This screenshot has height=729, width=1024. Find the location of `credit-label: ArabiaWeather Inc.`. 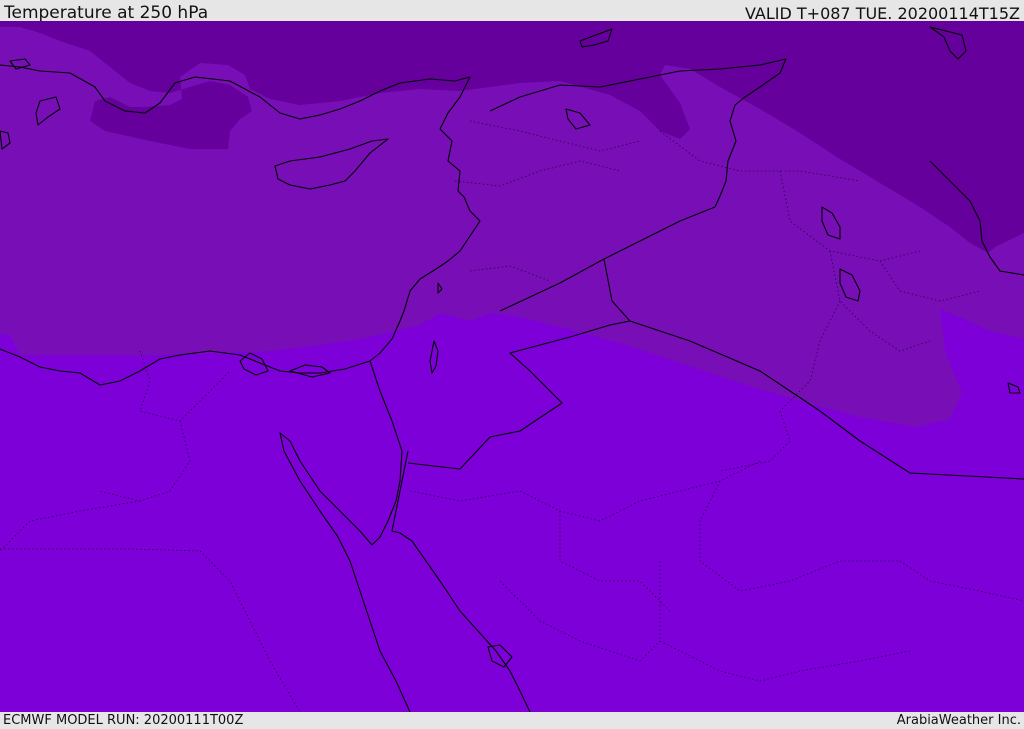

credit-label: ArabiaWeather Inc. is located at coordinates (958, 720).